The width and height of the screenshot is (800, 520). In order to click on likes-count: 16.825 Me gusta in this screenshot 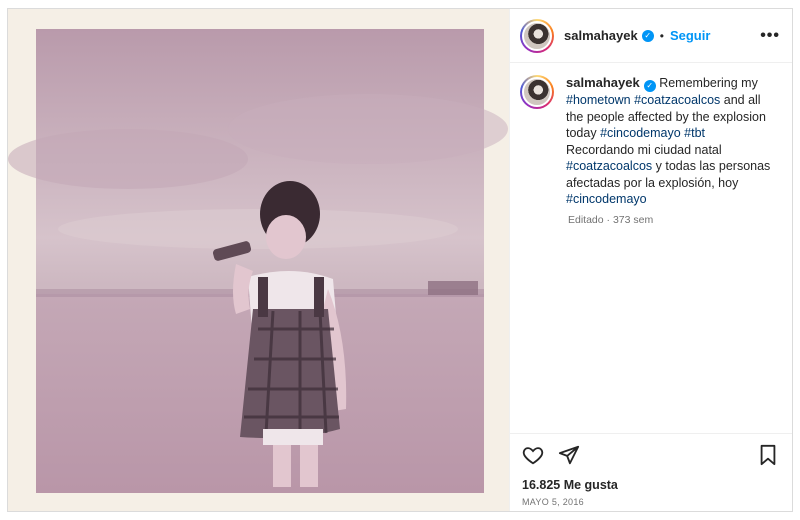, I will do `click(650, 485)`.